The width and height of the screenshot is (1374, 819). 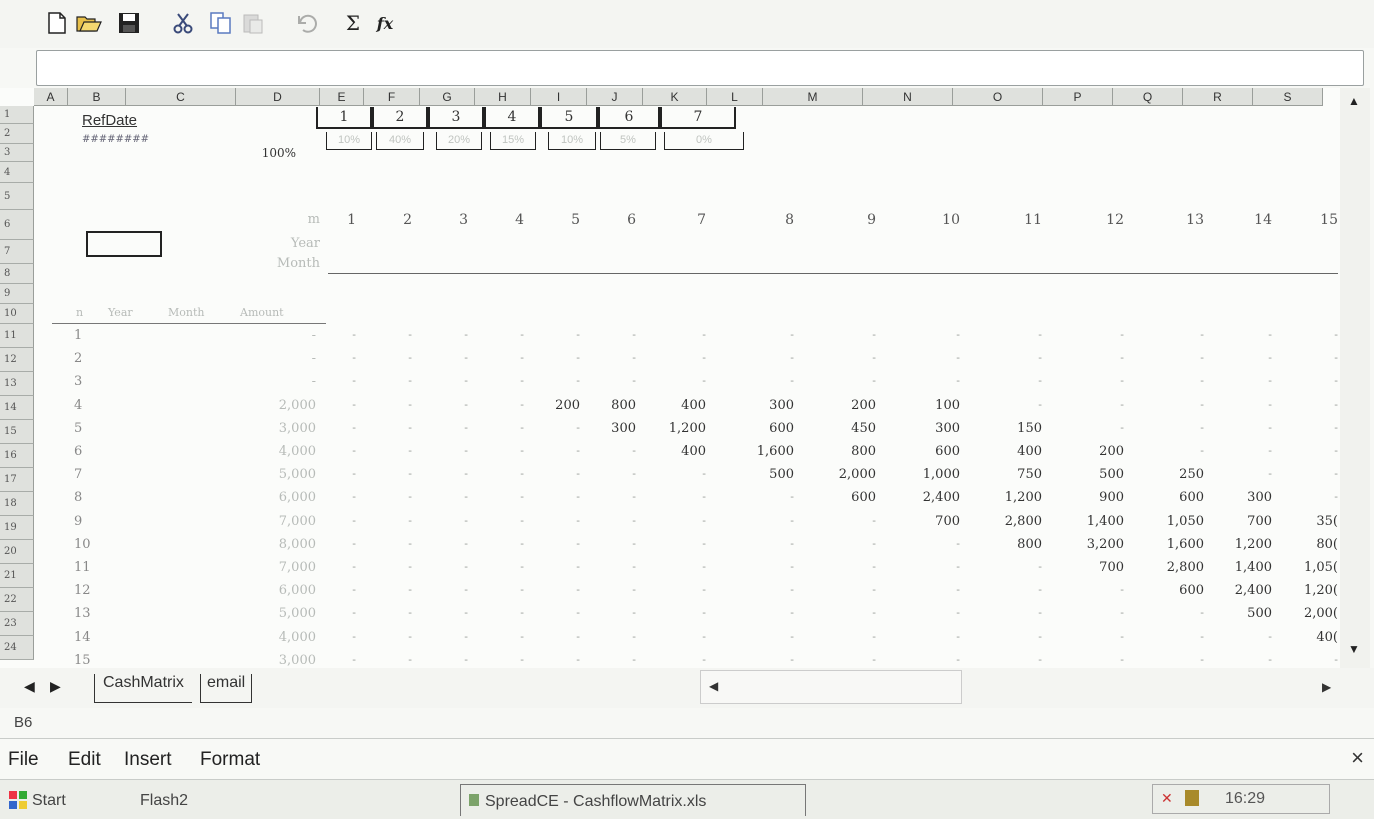 What do you see at coordinates (701, 220) in the screenshot?
I see `timeline-header: 7` at bounding box center [701, 220].